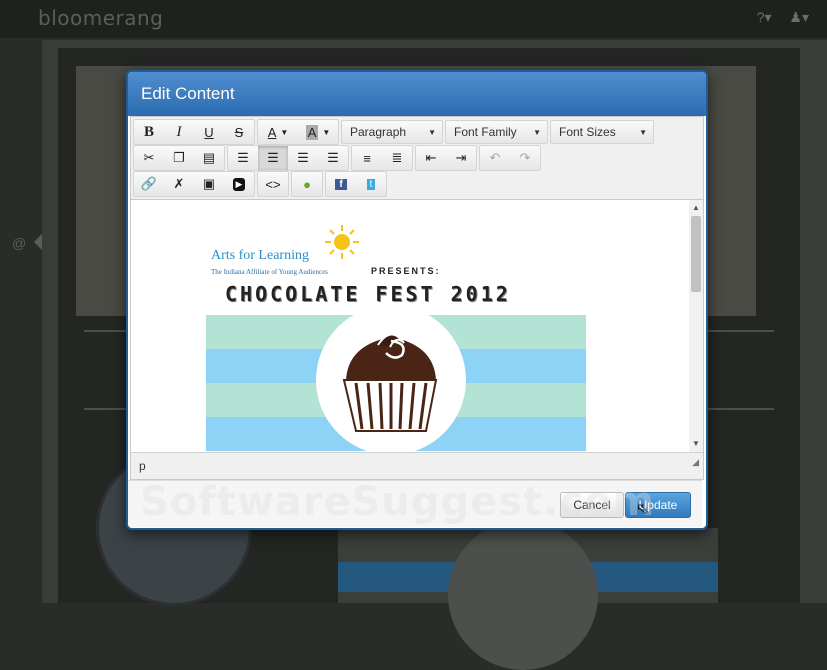  What do you see at coordinates (391, 378) in the screenshot?
I see `cupcake-image` at bounding box center [391, 378].